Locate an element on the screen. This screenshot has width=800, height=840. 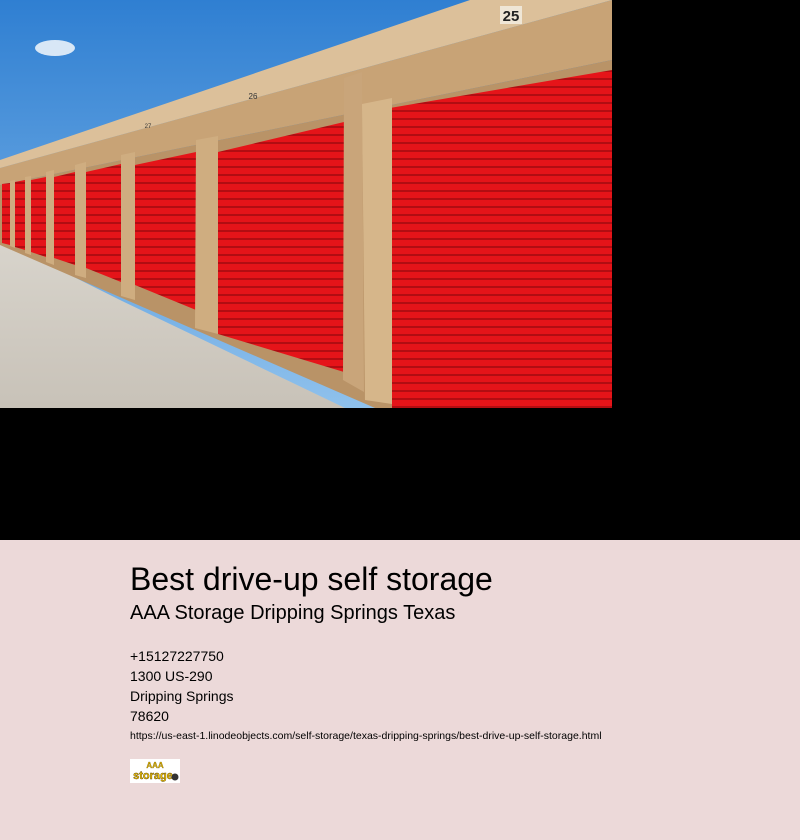
svg-text: AAA is located at coordinates (155, 765).